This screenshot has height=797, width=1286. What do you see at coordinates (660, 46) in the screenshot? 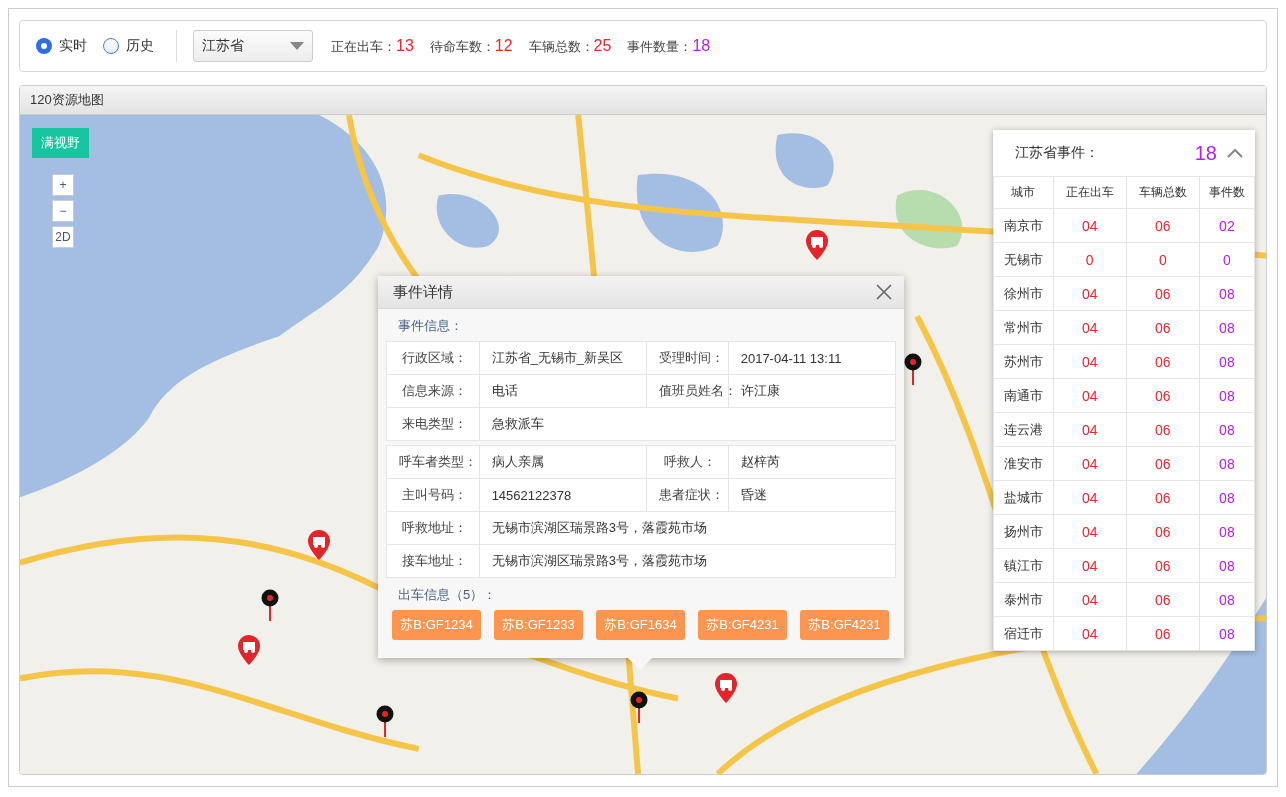
I see `stat-label: 事件数量：` at bounding box center [660, 46].